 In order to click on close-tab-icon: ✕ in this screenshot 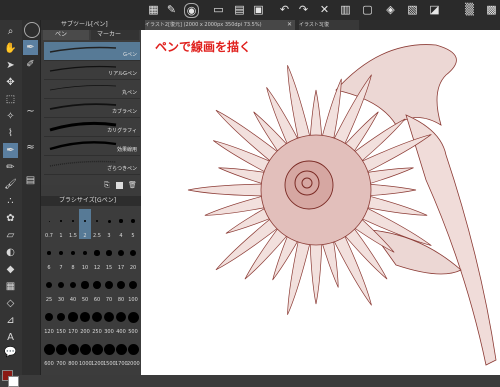, I will do `click(290, 25)`.